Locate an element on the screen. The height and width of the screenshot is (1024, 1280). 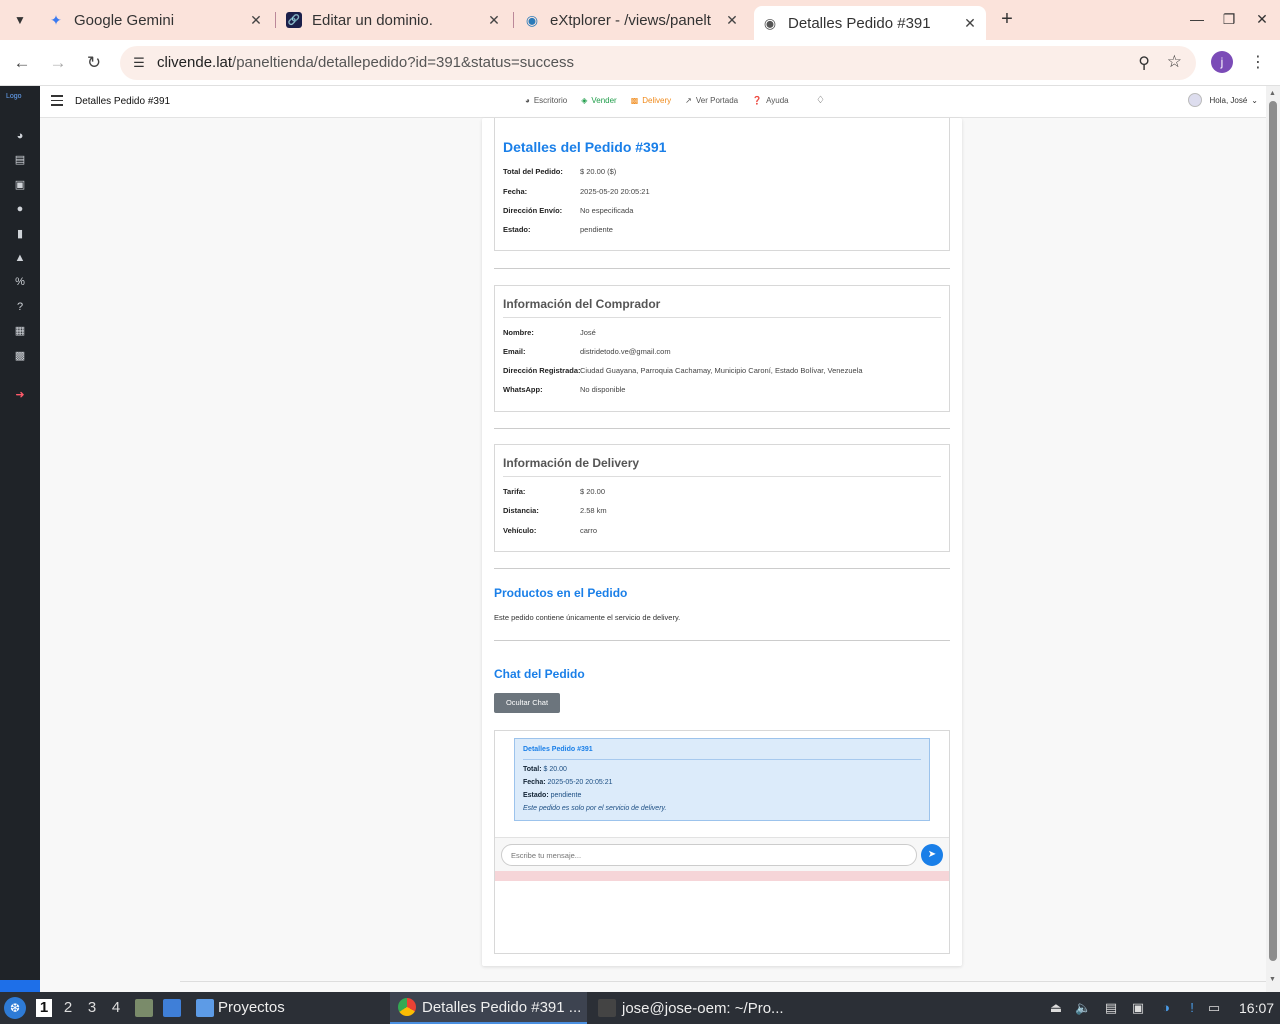
back-arrow-icon: ← is located at coordinates (22, 63).